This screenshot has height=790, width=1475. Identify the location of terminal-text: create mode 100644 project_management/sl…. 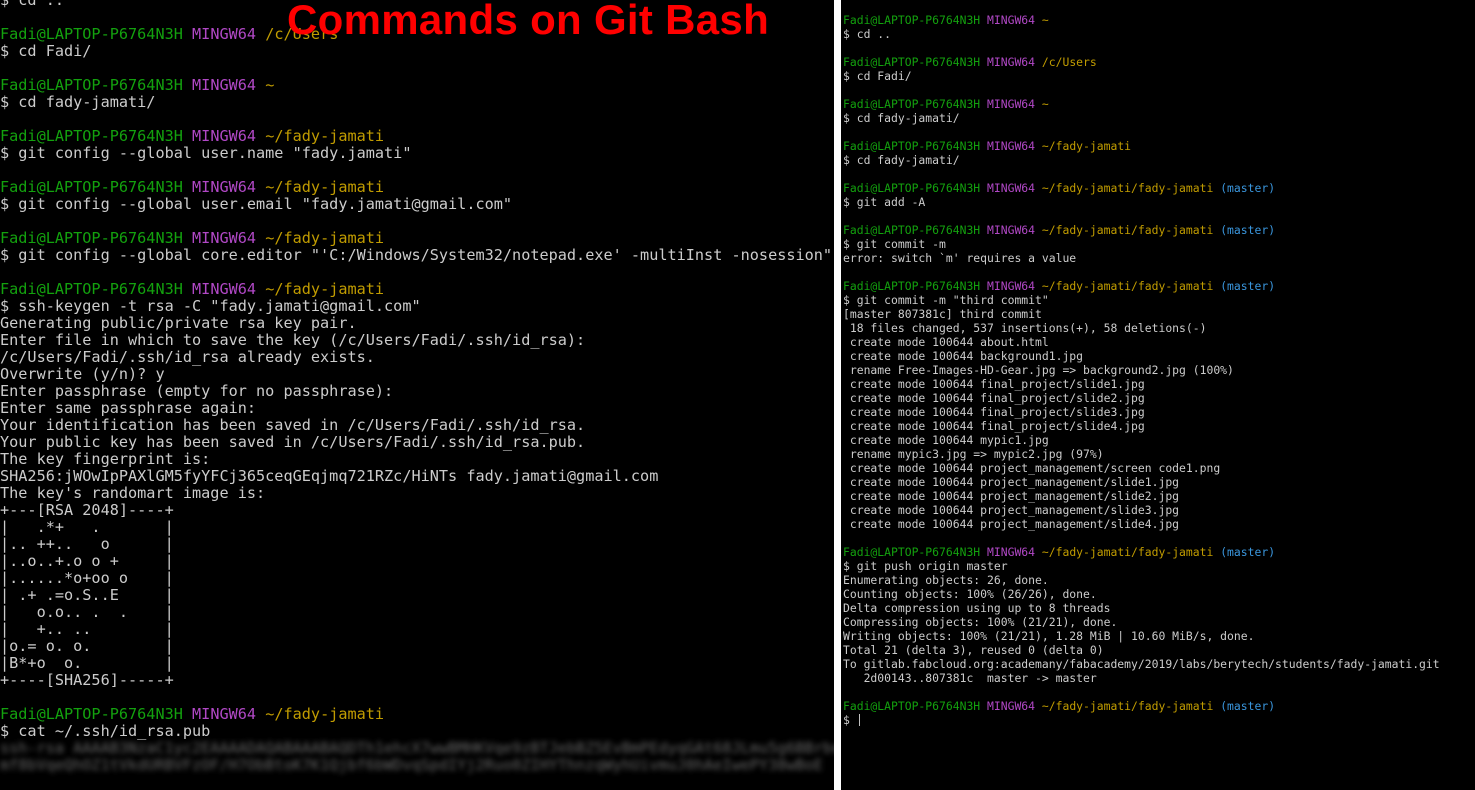
(1011, 524).